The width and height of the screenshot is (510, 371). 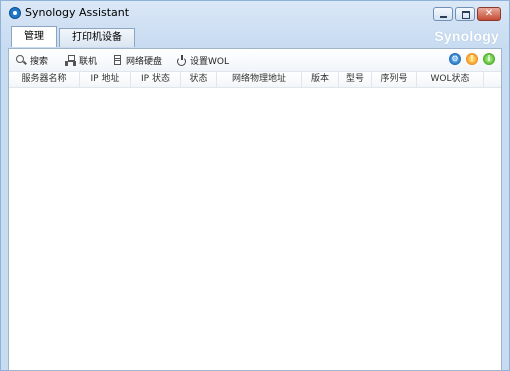 I want to click on column-serial-number: 序列号, so click(x=394, y=80).